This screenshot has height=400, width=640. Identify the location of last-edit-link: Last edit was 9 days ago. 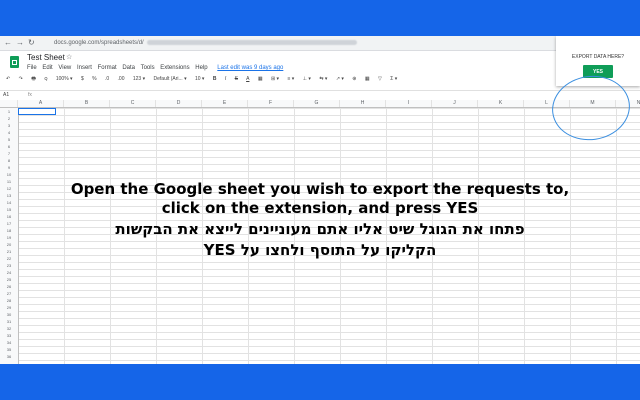
(250, 68).